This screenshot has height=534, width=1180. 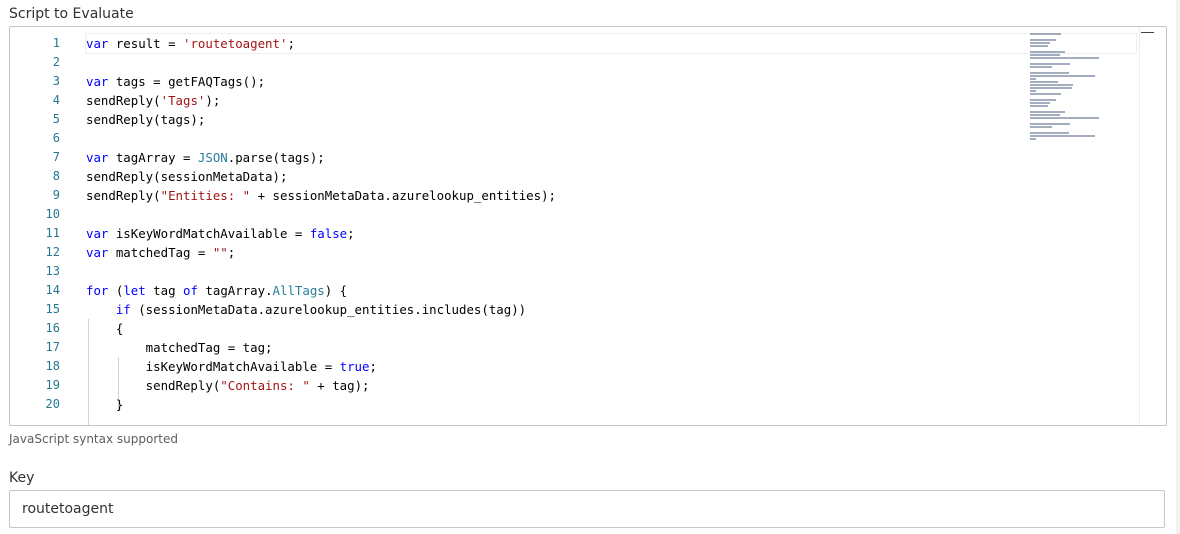 I want to click on code-token: if, so click(x=123, y=309).